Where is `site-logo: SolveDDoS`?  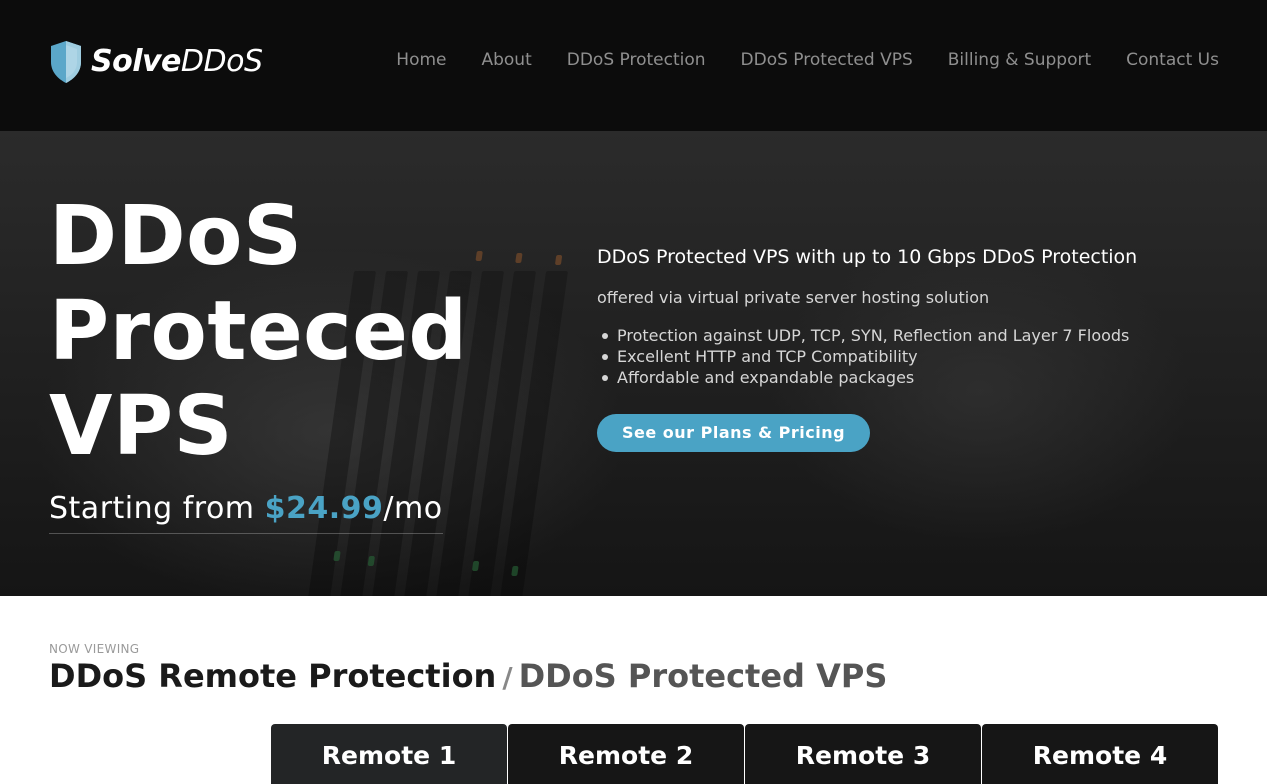
site-logo: SolveDDoS is located at coordinates (156, 62).